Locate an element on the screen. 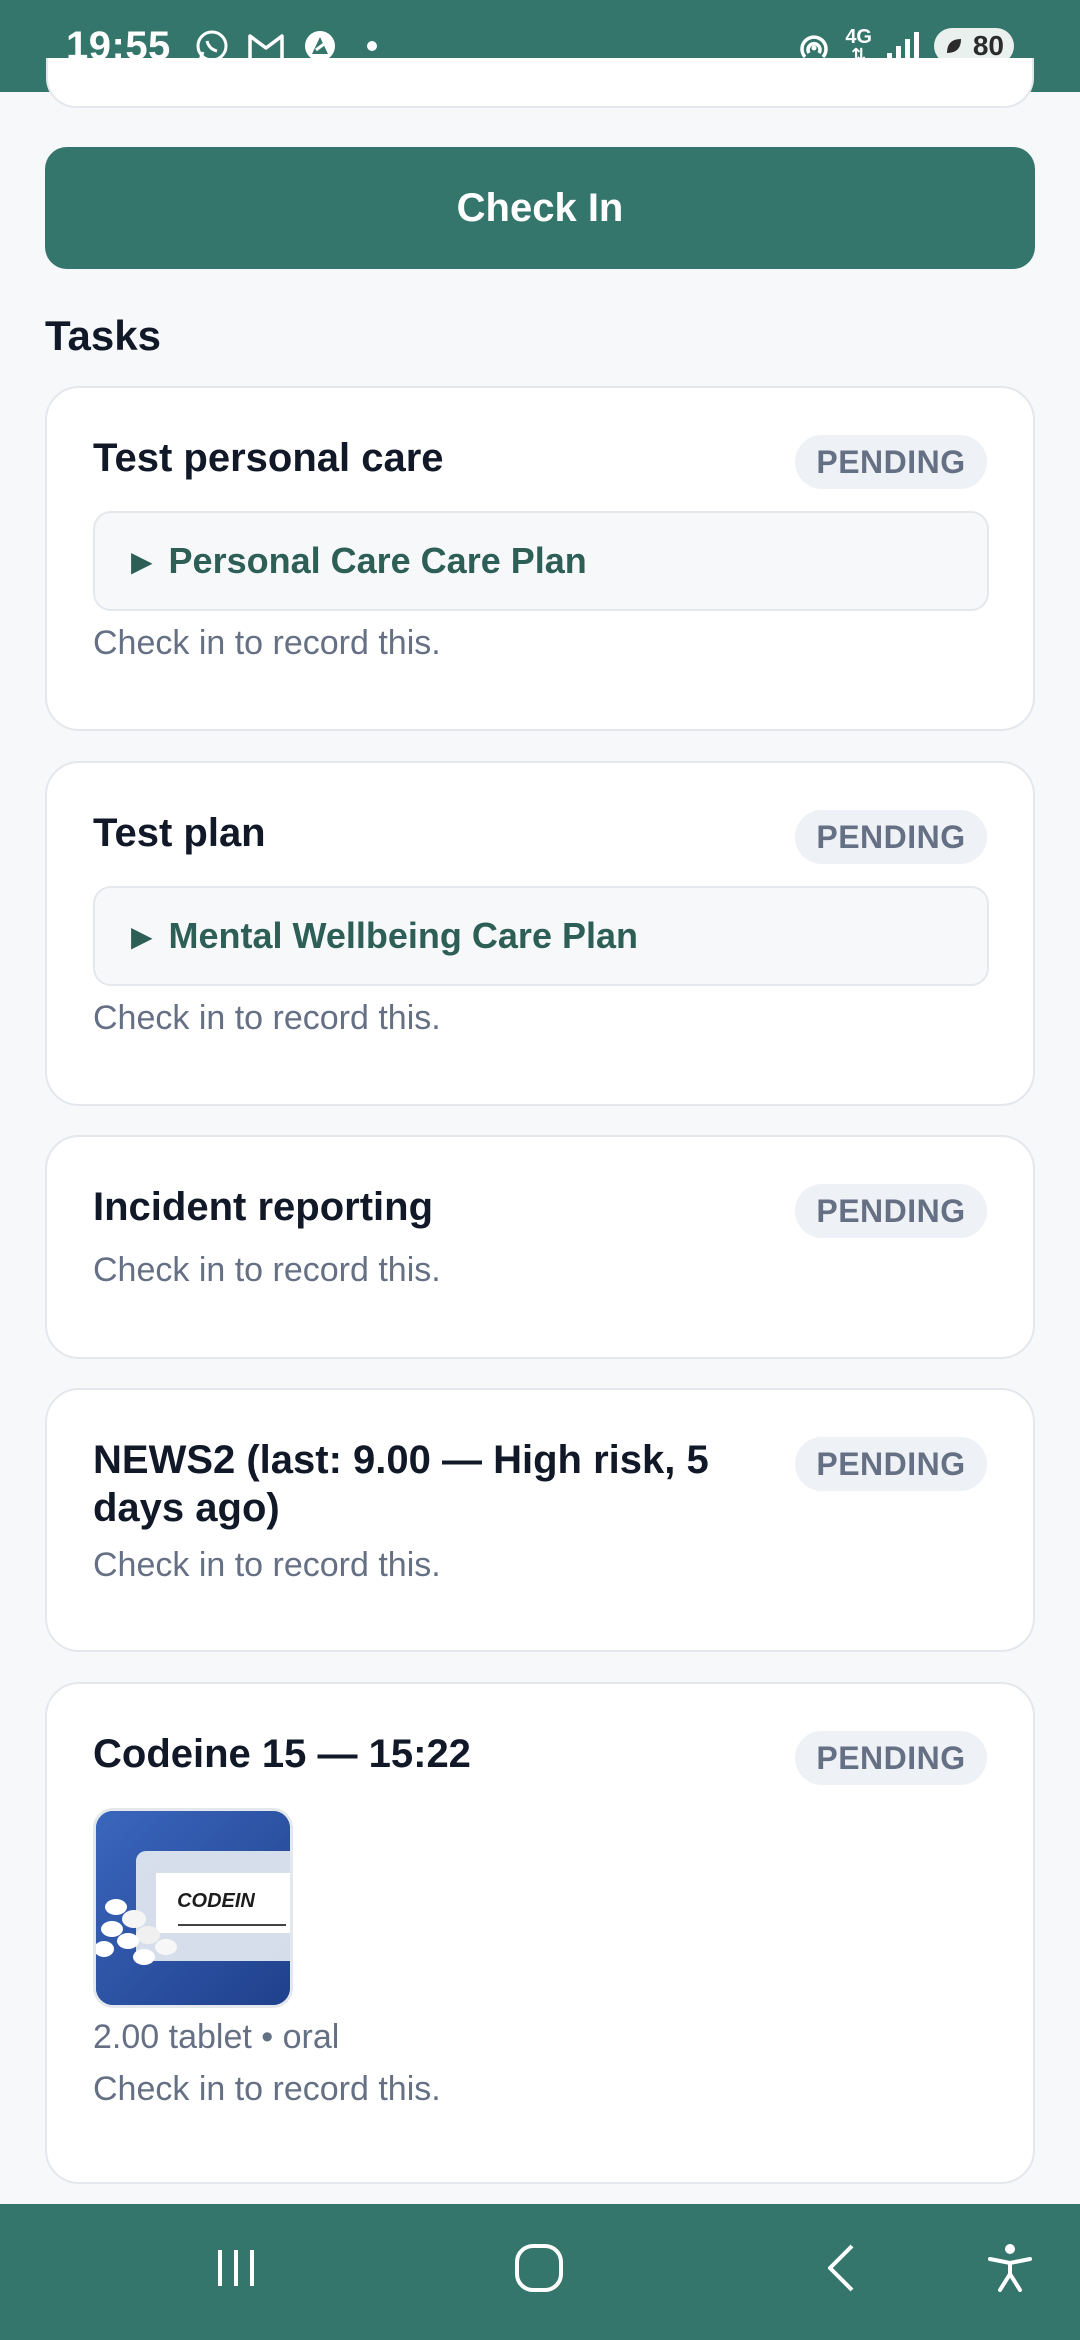  system-nav-bar is located at coordinates (540, 2272).